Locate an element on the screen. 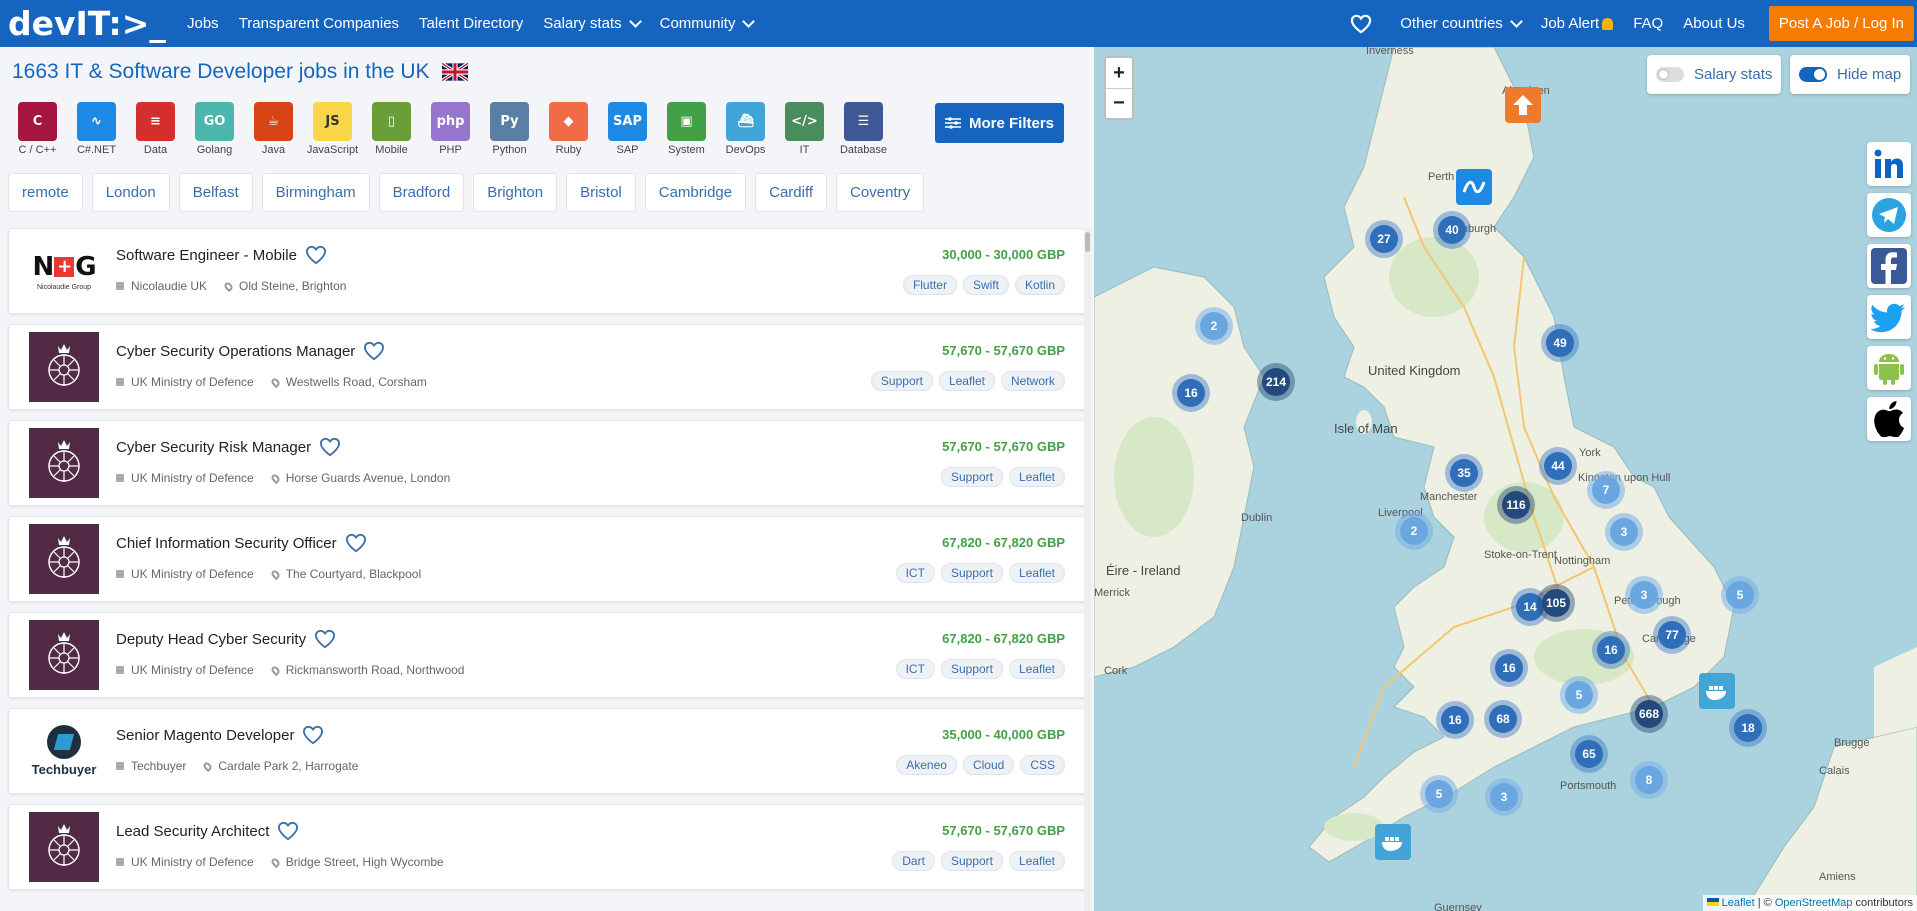 The height and width of the screenshot is (911, 1917). map-cluster: 35 is located at coordinates (1464, 473).